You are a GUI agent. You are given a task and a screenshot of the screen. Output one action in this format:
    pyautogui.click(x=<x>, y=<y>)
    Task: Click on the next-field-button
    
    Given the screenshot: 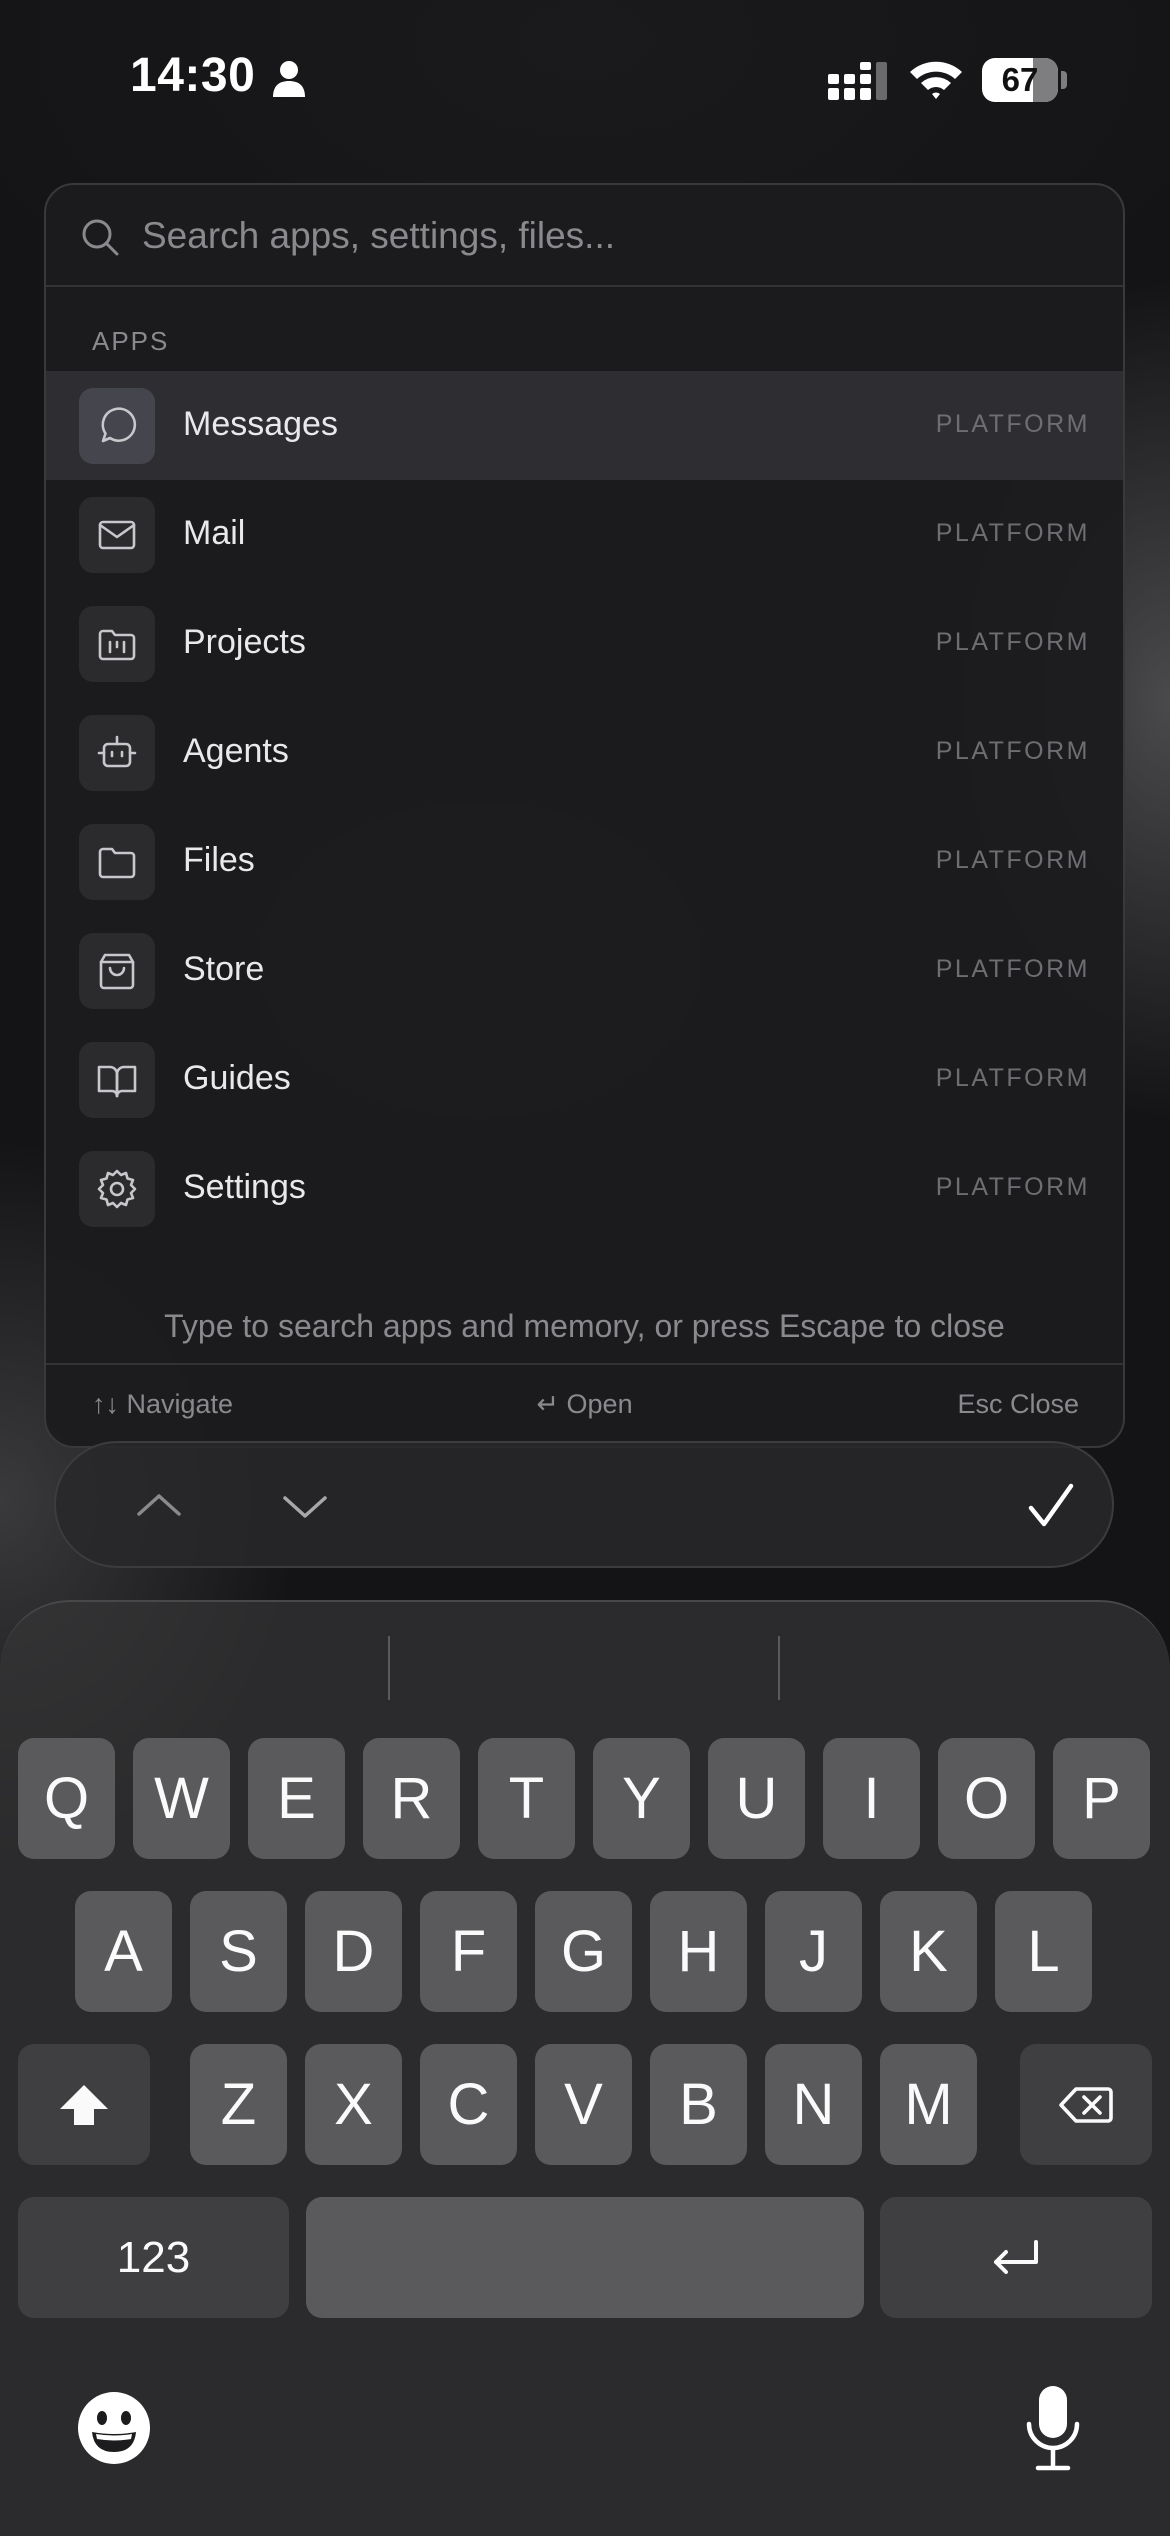 What is the action you would take?
    pyautogui.click(x=305, y=1506)
    